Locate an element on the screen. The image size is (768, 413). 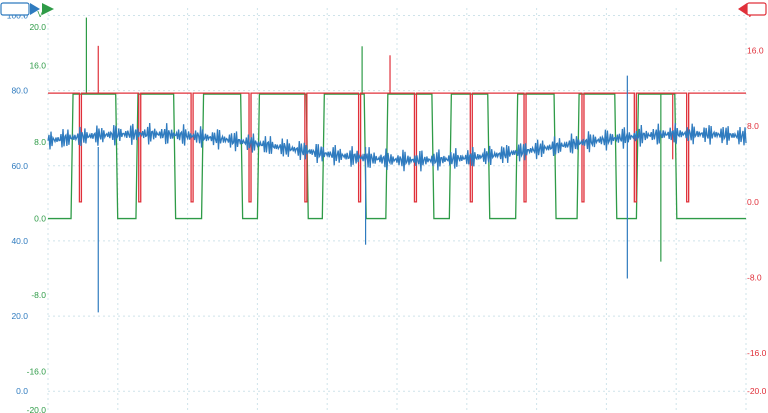
tick-label-voltage_b: 16.0 is located at coordinates (755, 51).